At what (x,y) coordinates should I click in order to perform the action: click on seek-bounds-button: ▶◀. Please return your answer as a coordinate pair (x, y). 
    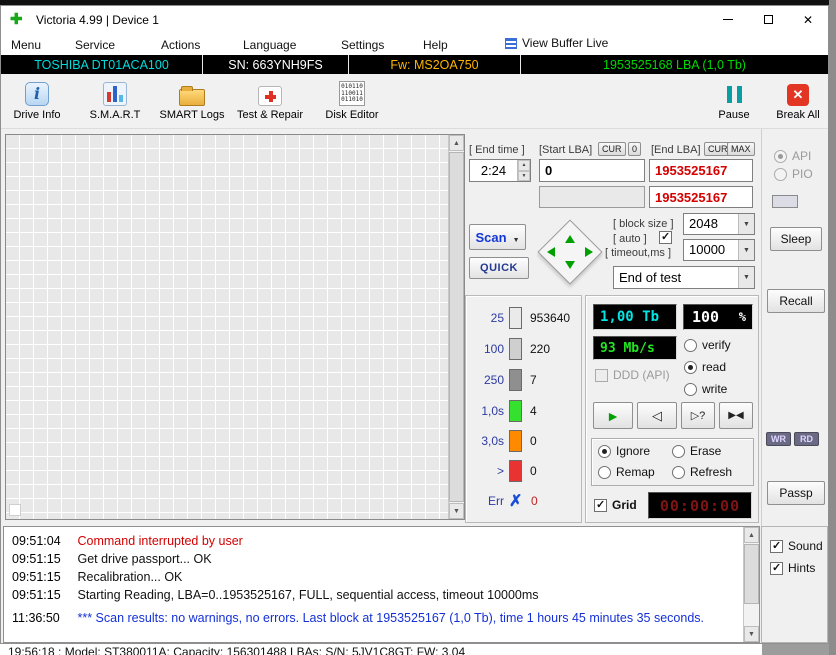
    Looking at the image, I should click on (736, 415).